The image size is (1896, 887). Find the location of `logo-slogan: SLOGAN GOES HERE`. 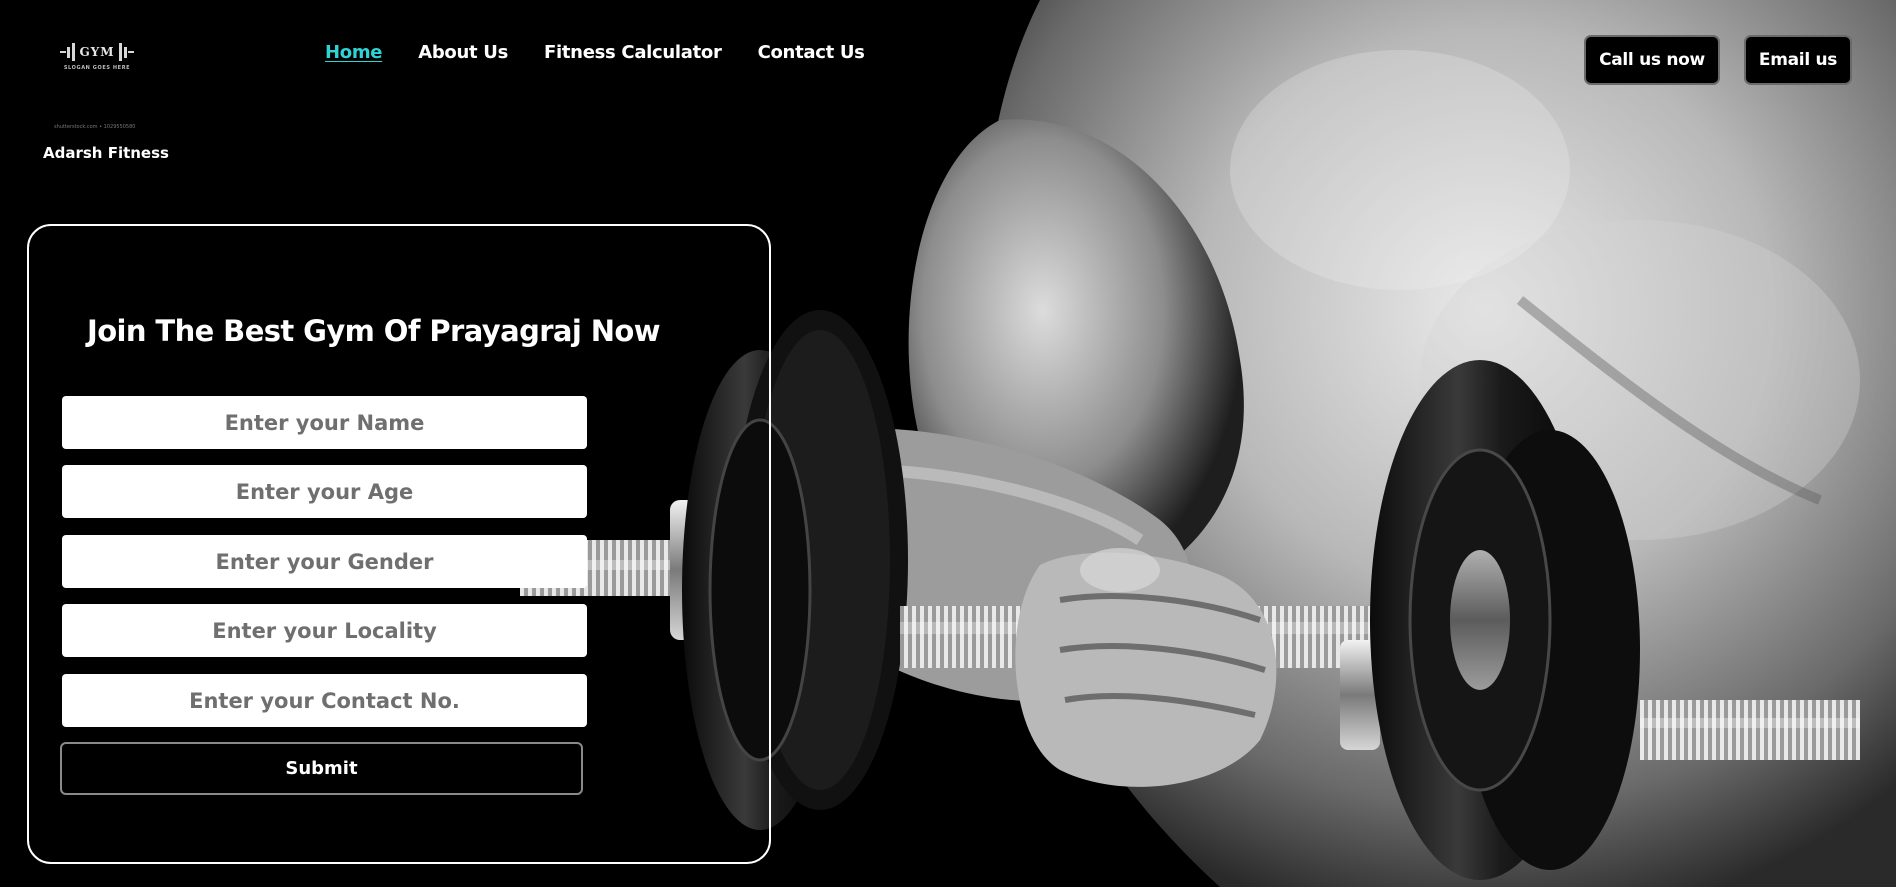

logo-slogan: SLOGAN GOES HERE is located at coordinates (97, 68).